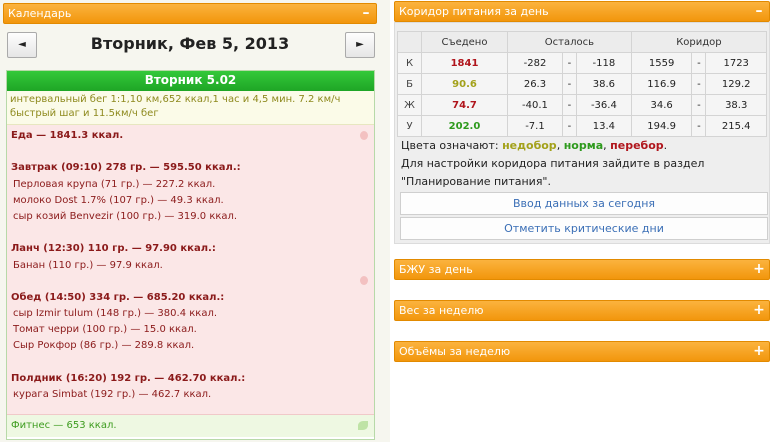 Image resolution: width=772 pixels, height=442 pixels. Describe the element at coordinates (603, 105) in the screenshot. I see `remaining-to: -36.4` at that location.